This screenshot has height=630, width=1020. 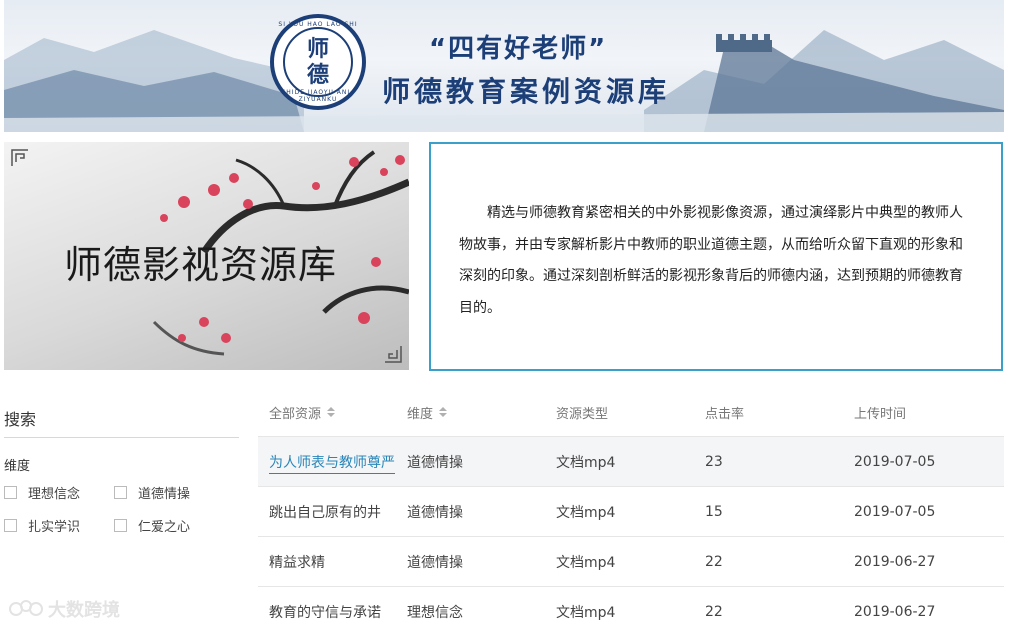 What do you see at coordinates (54, 527) in the screenshot?
I see `filter-label: 扎实学识` at bounding box center [54, 527].